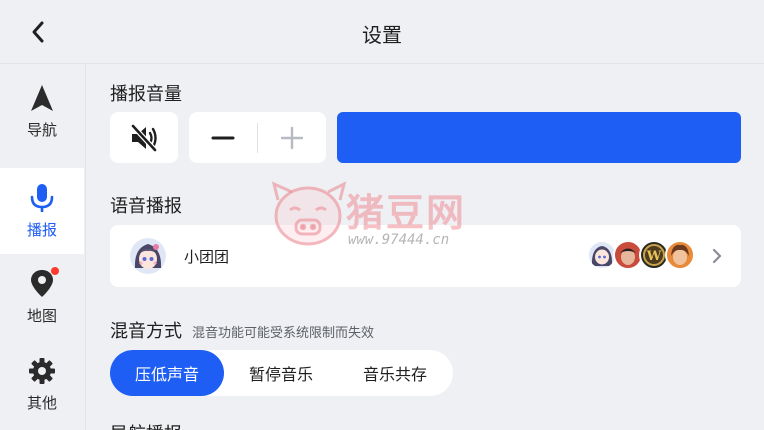 Image resolution: width=764 pixels, height=430 pixels. What do you see at coordinates (41, 129) in the screenshot?
I see `sidebar-item-label: 导航` at bounding box center [41, 129].